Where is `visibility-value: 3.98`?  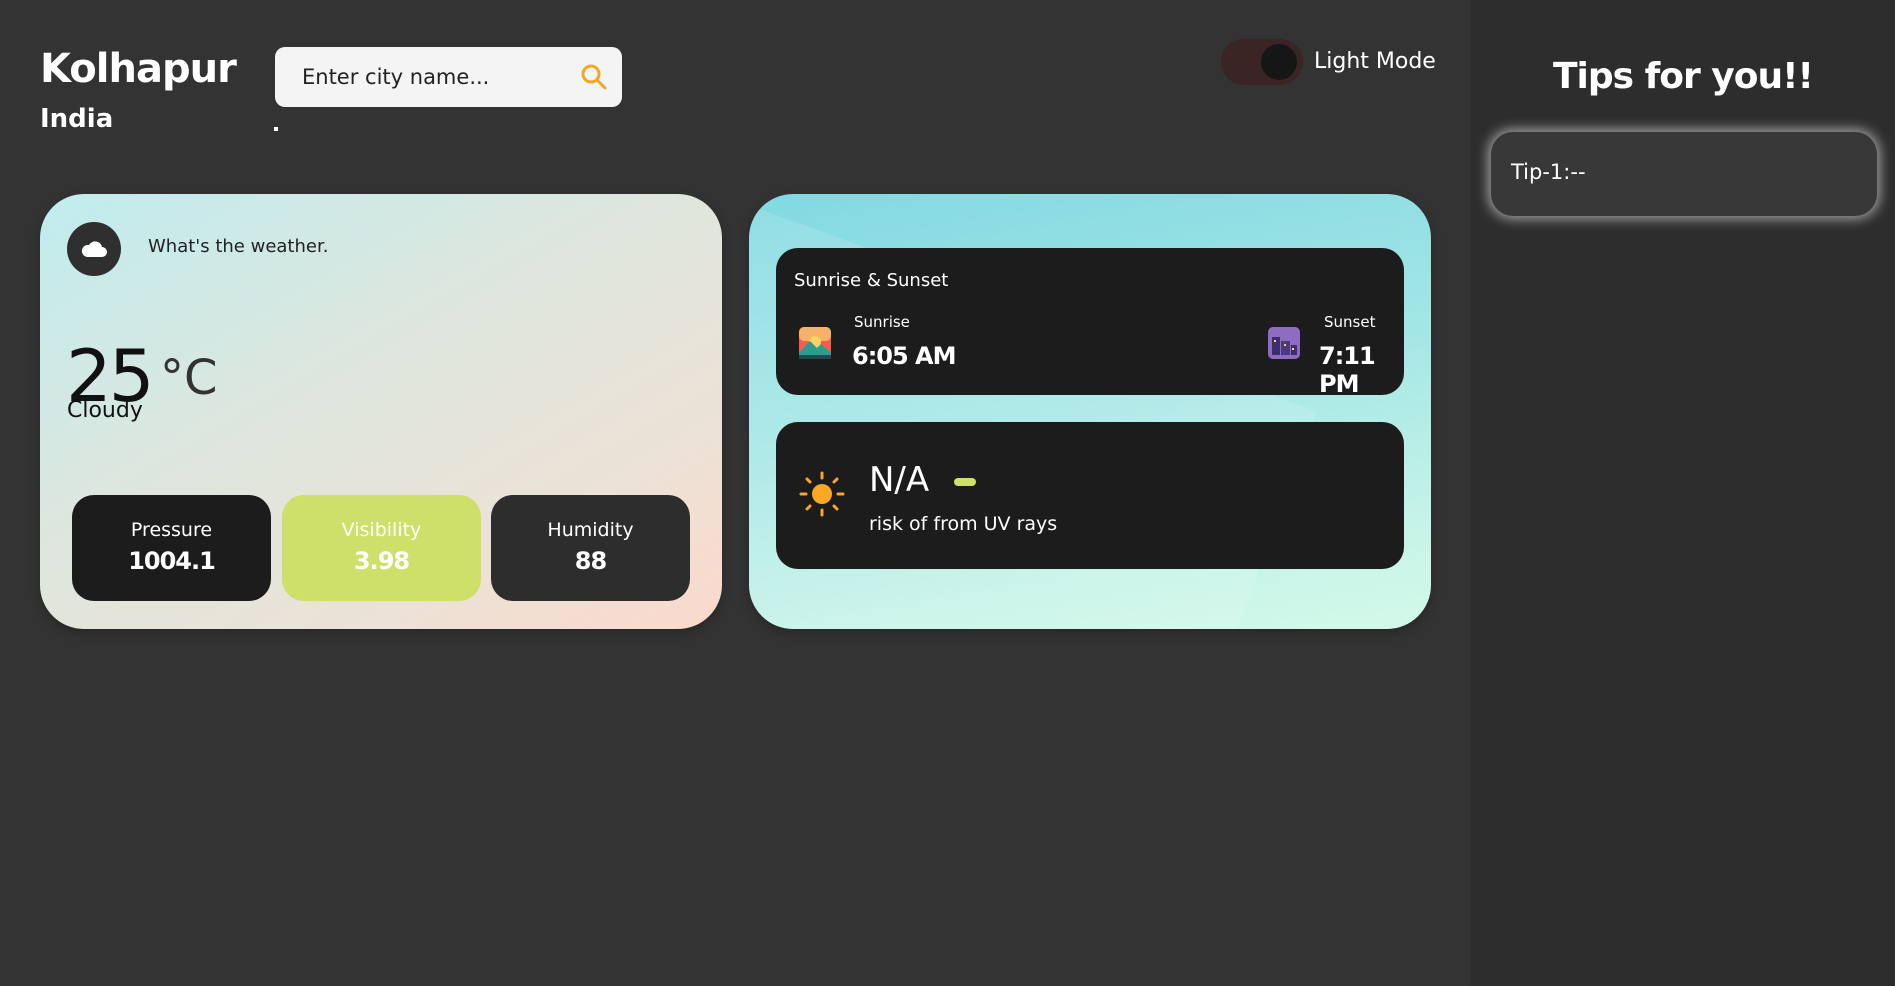
visibility-value: 3.98 is located at coordinates (381, 561).